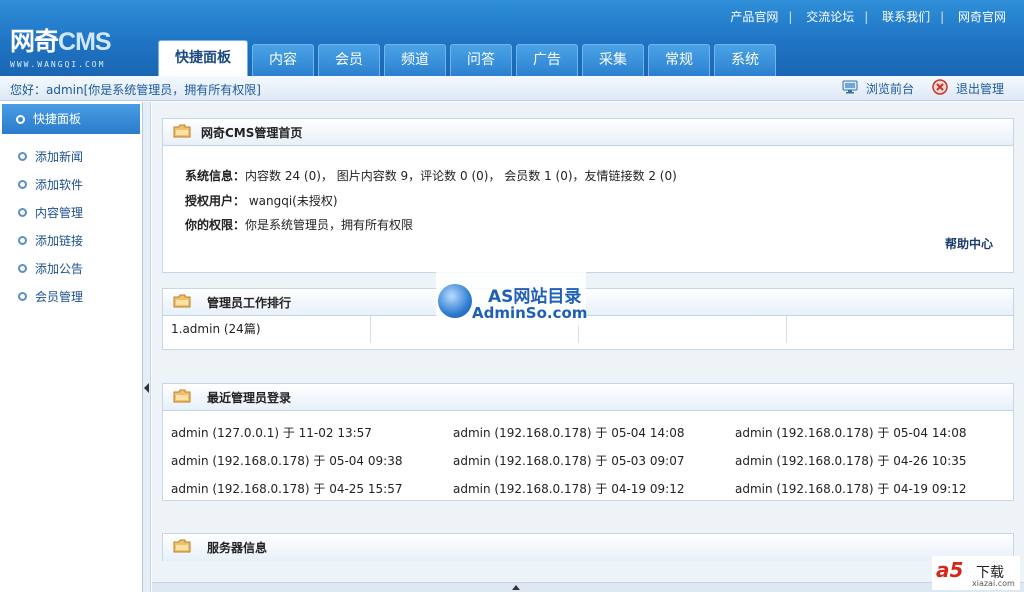  What do you see at coordinates (850, 88) in the screenshot?
I see `monitor-icon` at bounding box center [850, 88].